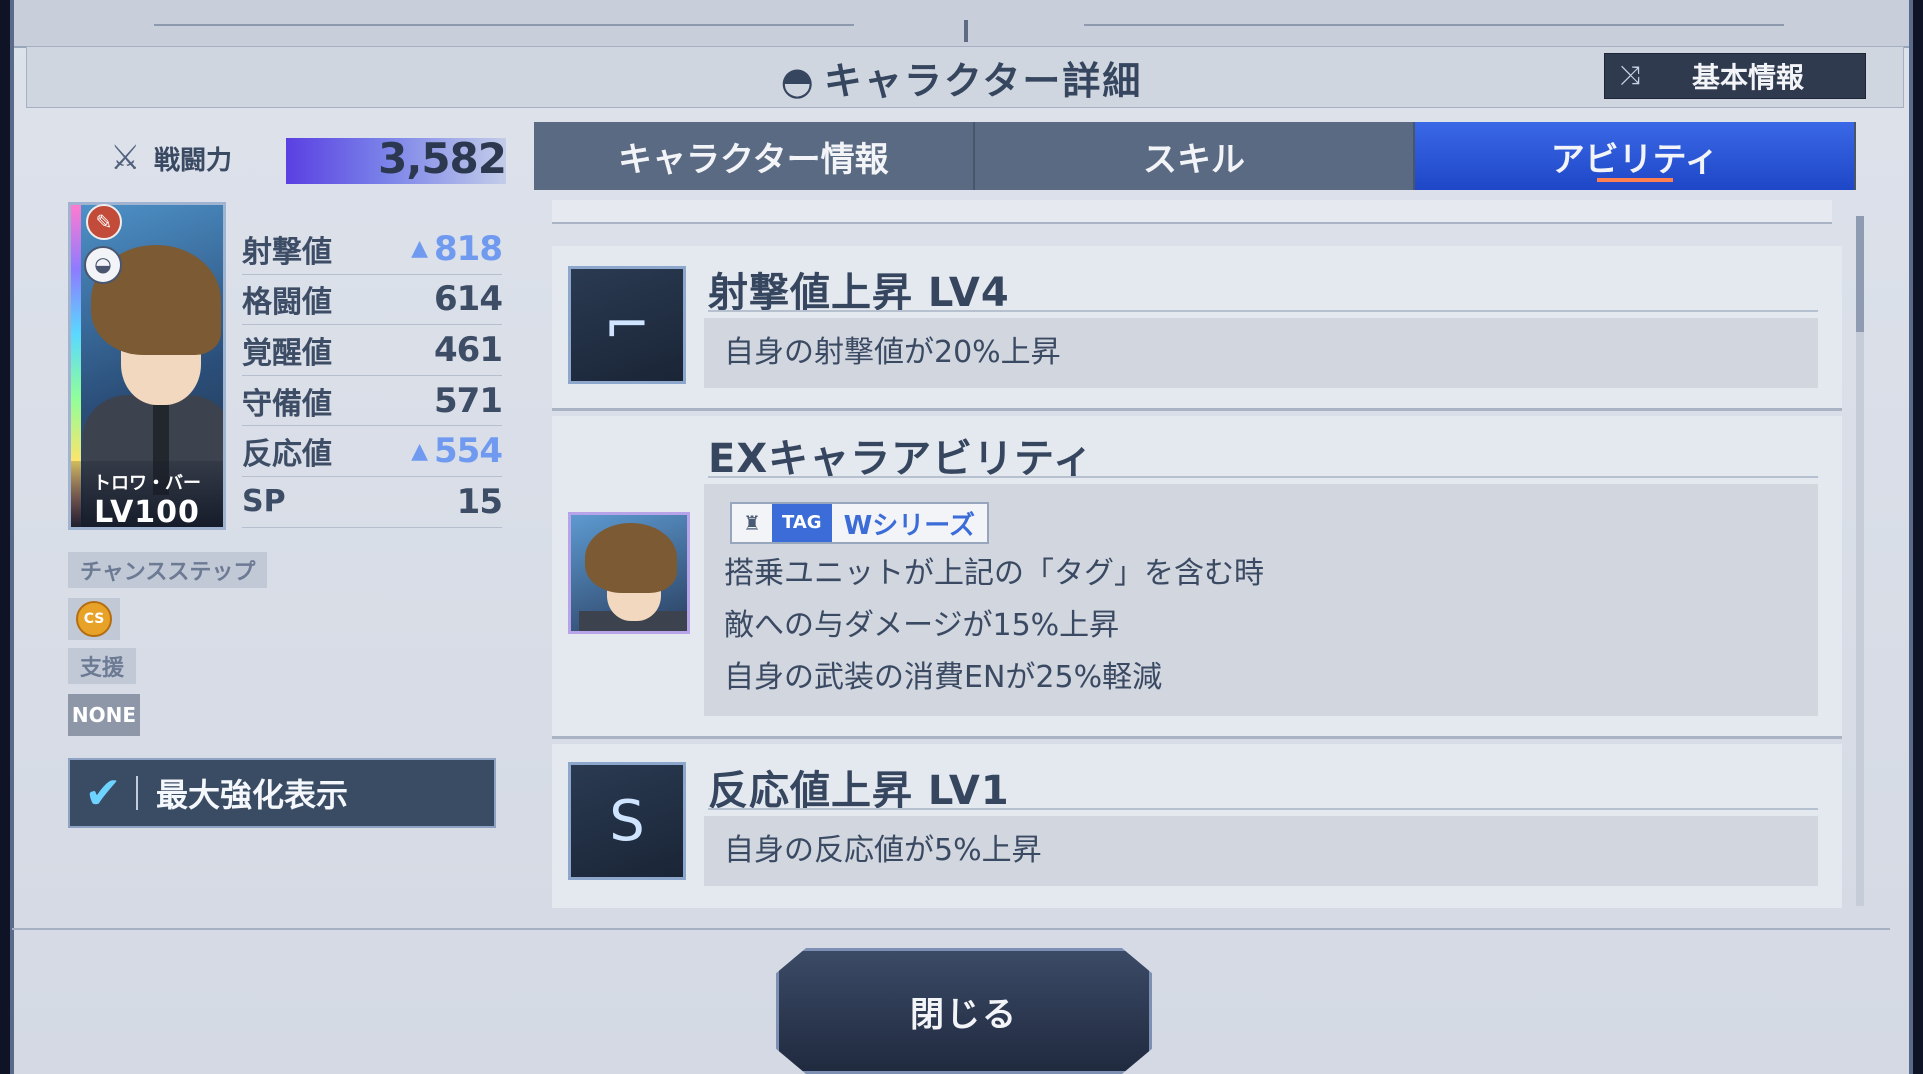 The height and width of the screenshot is (1074, 1923). Describe the element at coordinates (125, 158) in the screenshot. I see `crossed-swords-icon: ⚔` at that location.